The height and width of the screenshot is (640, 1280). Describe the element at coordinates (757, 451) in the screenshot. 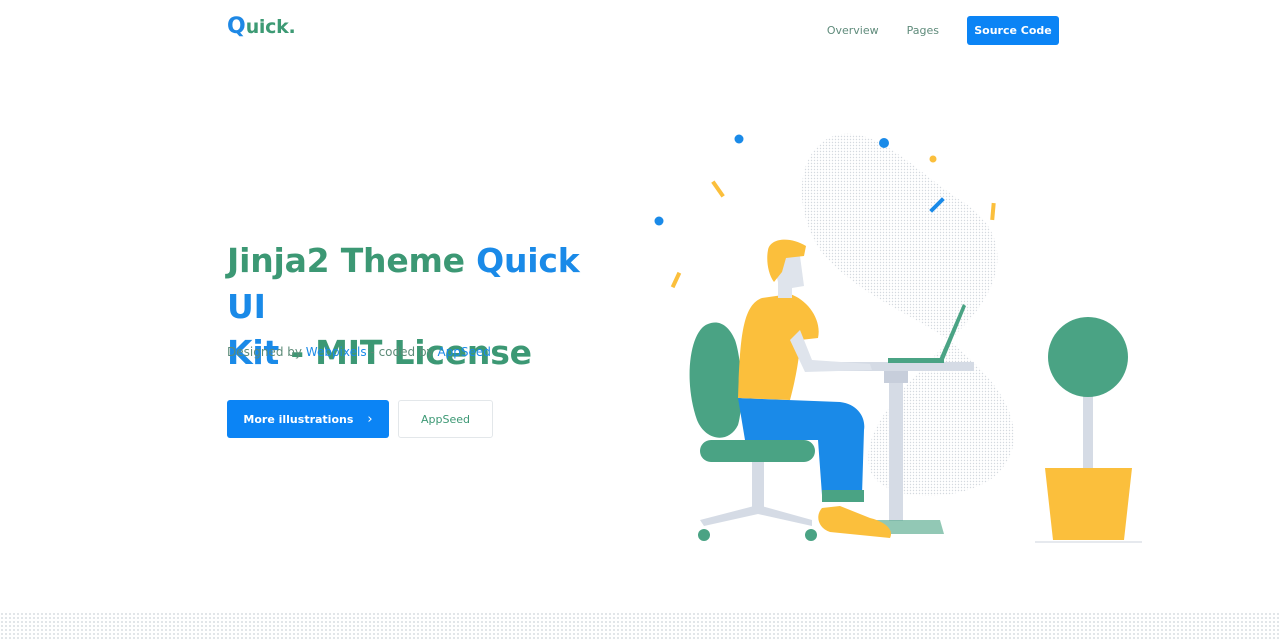

I see `chair-seat` at that location.